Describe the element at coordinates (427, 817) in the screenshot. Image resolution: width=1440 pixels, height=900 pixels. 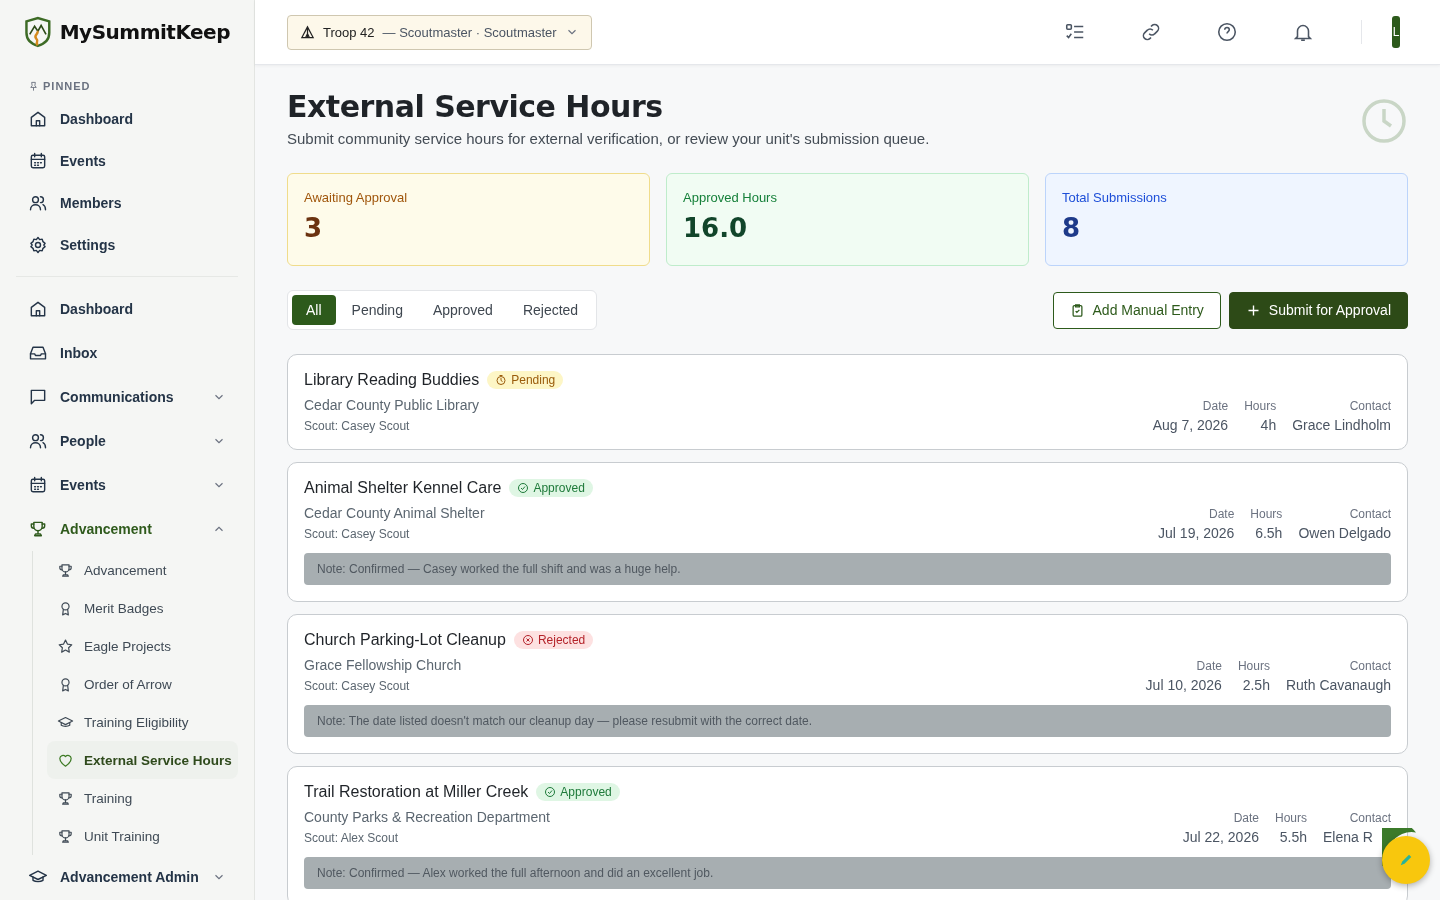
I see `organization: County Parks & Recreation Department` at that location.